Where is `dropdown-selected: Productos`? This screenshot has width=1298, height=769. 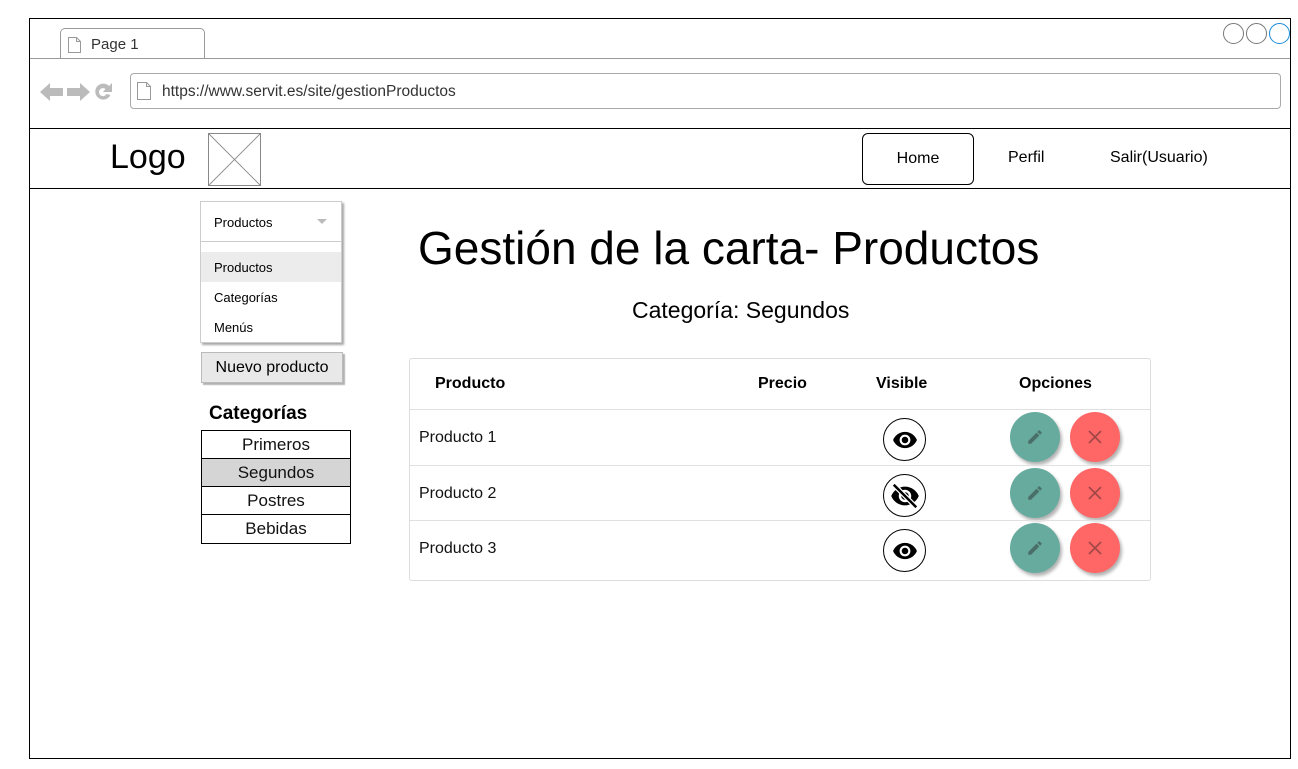 dropdown-selected: Productos is located at coordinates (271, 222).